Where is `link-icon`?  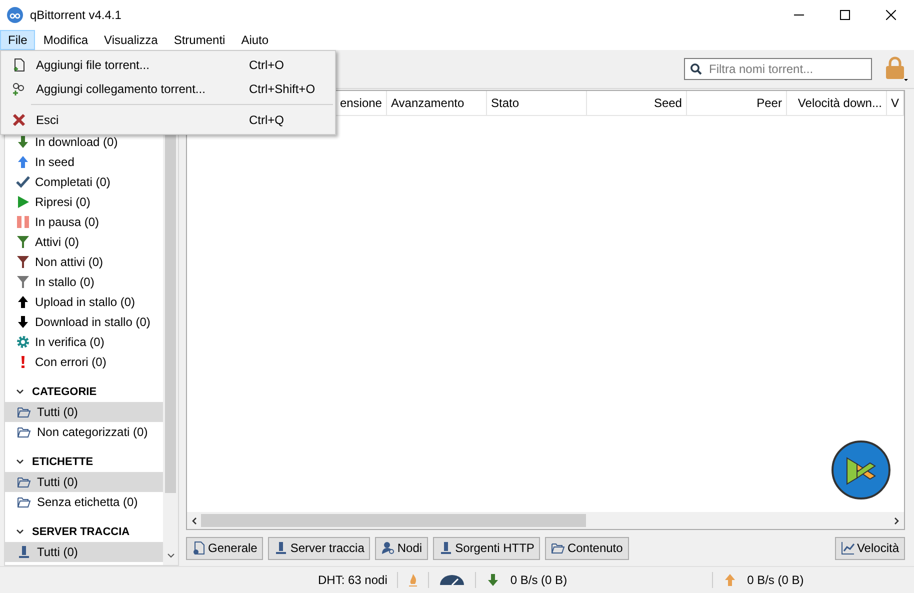
link-icon is located at coordinates (19, 89).